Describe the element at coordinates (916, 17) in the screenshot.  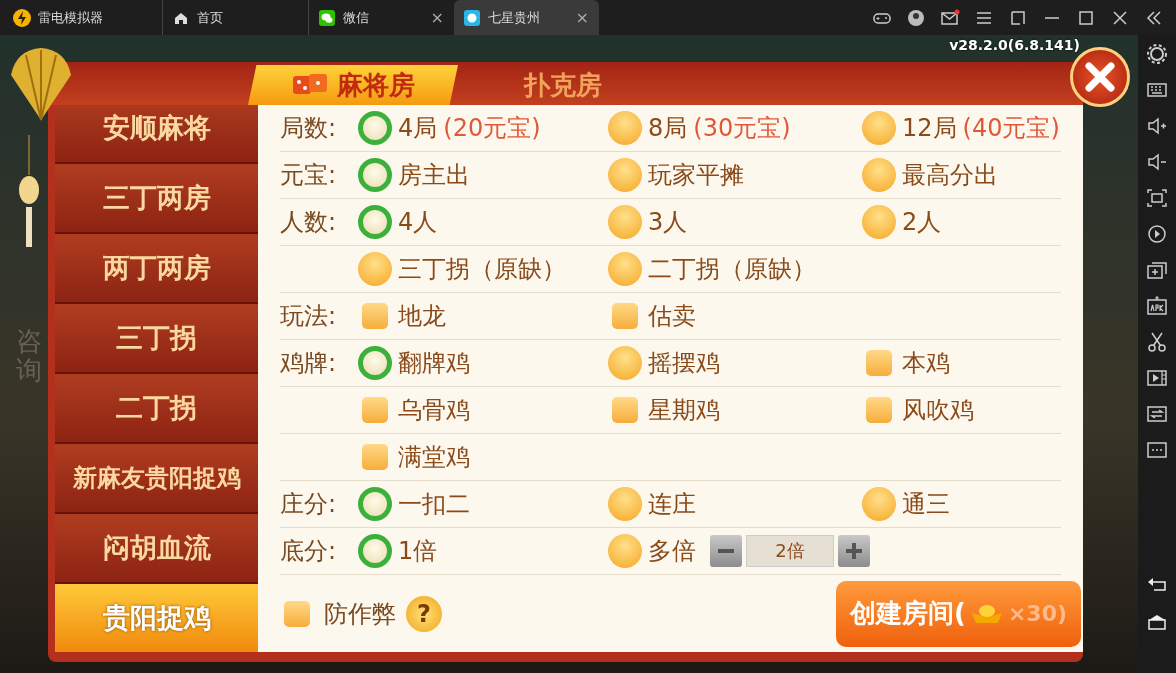
I see `user-icon` at that location.